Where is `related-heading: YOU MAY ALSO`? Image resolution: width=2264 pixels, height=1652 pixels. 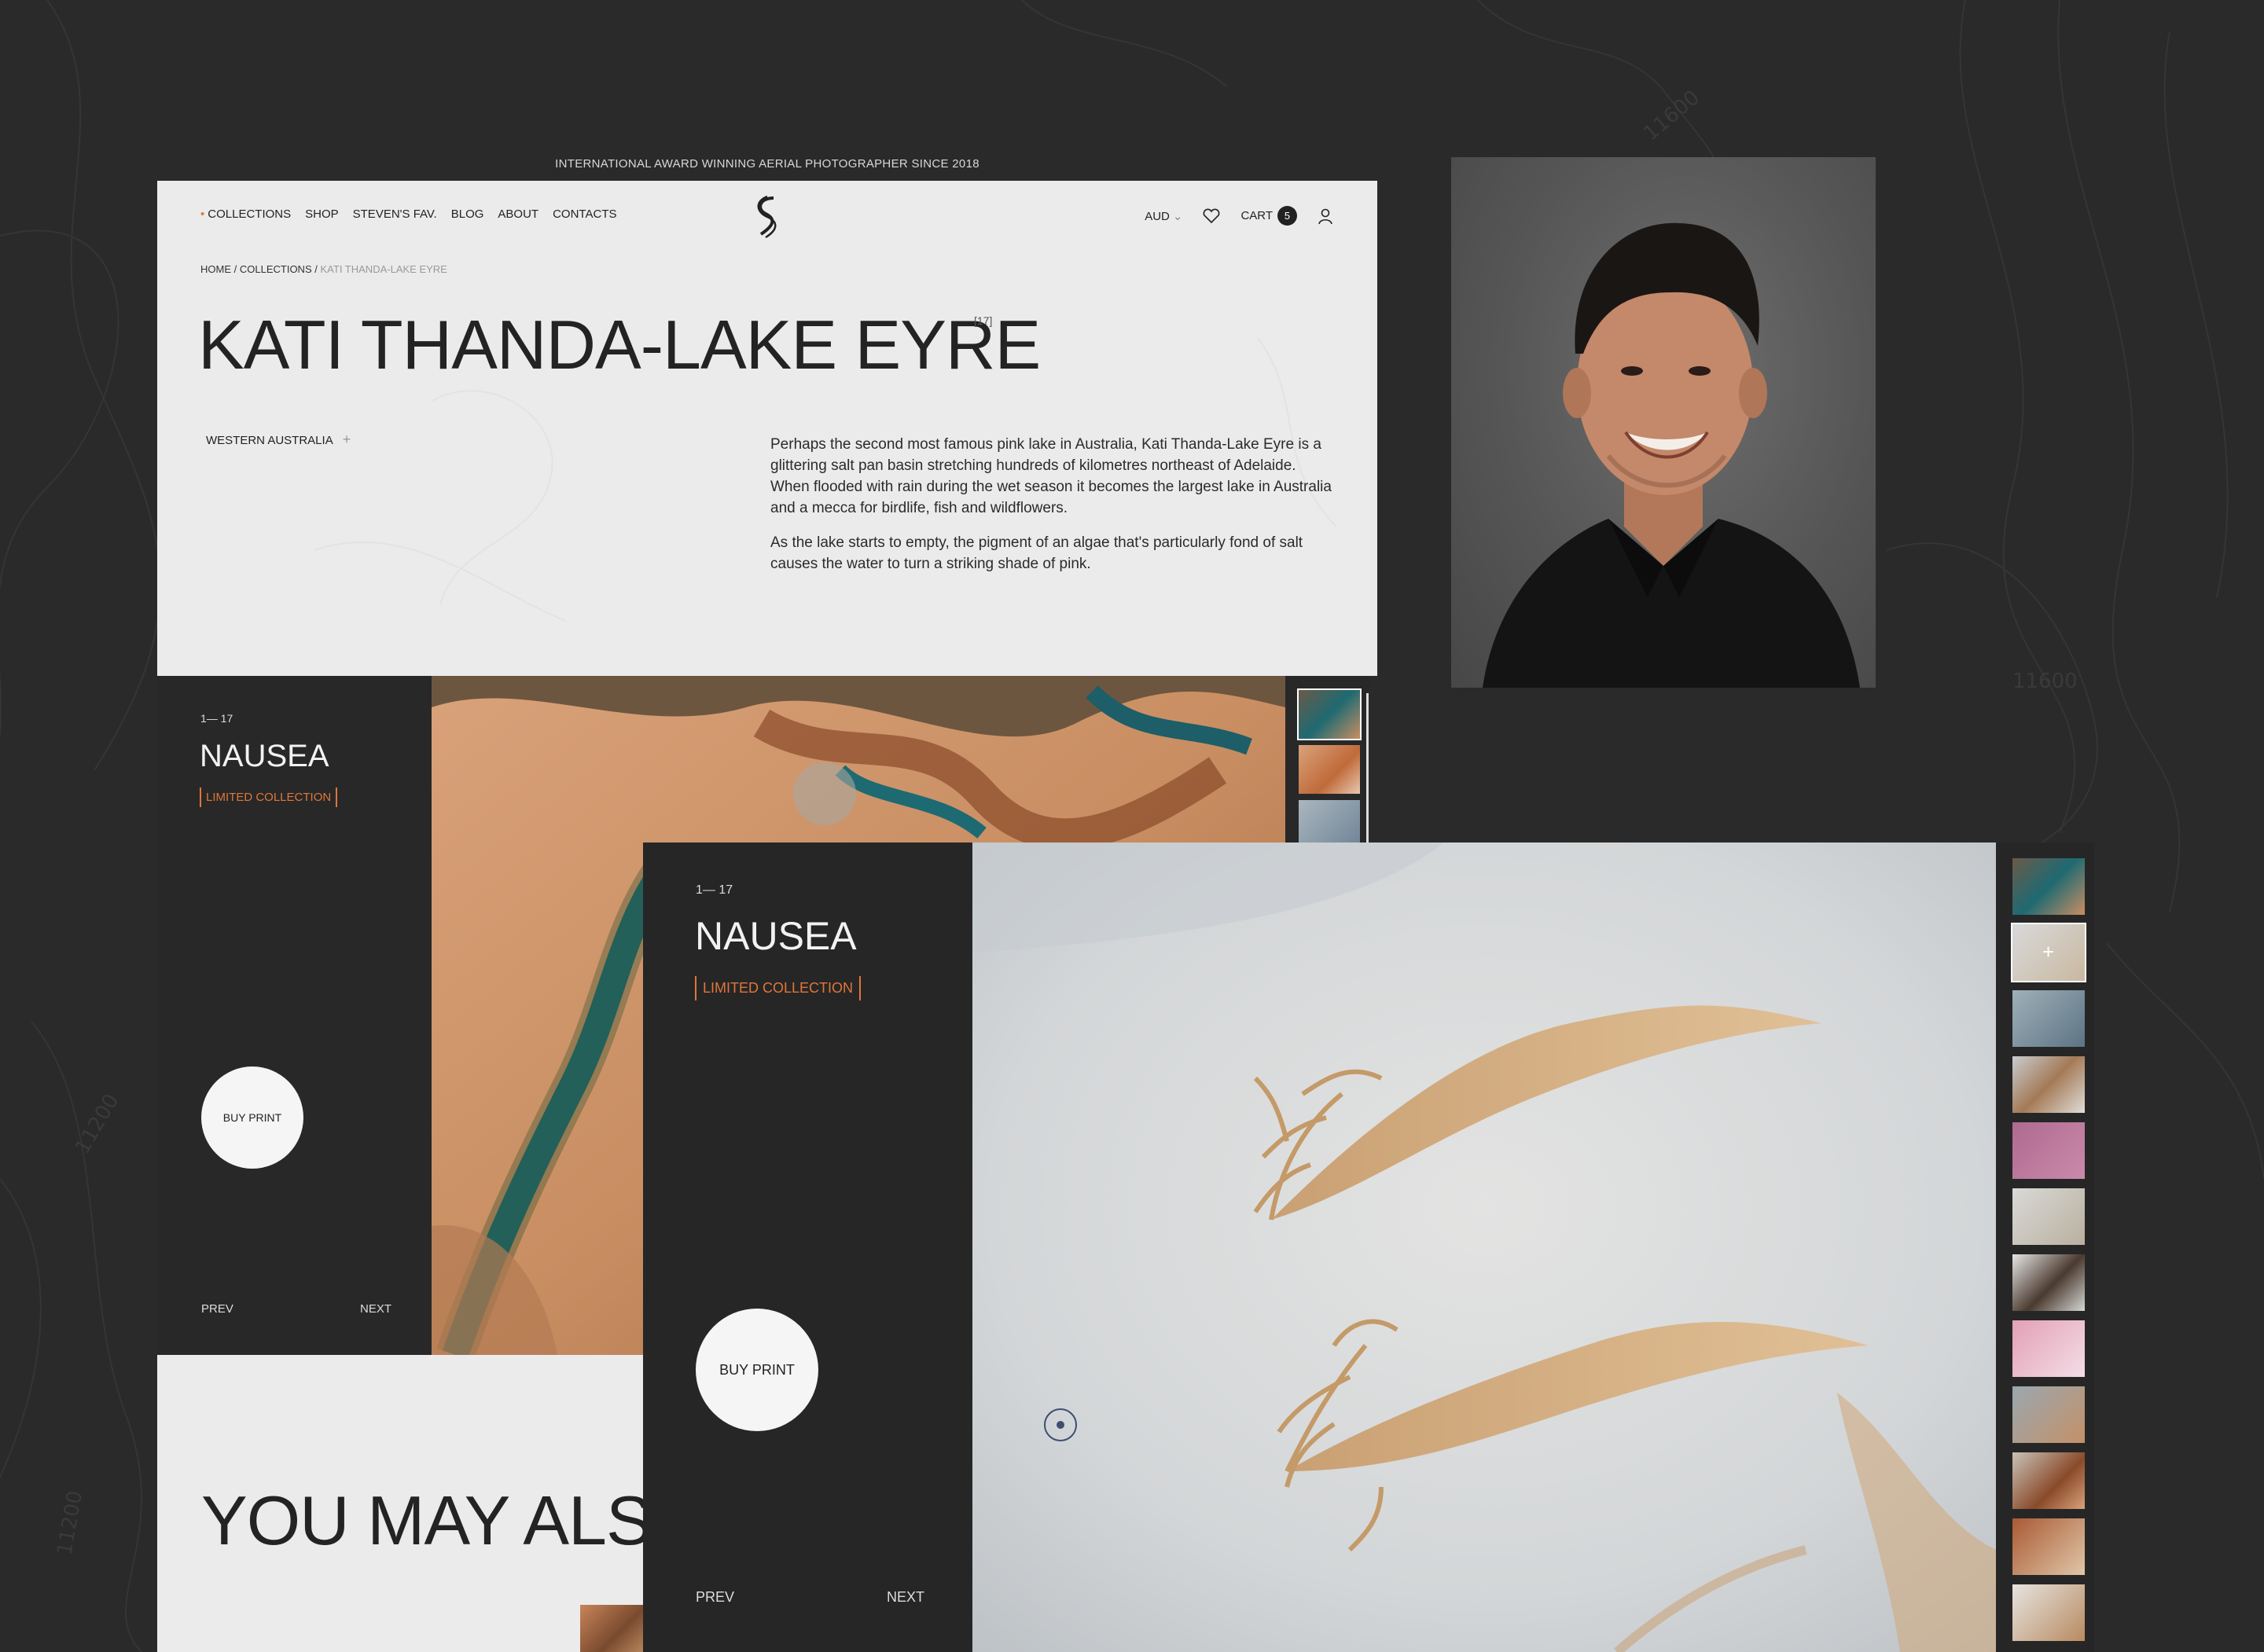 related-heading: YOU MAY ALSO is located at coordinates (453, 1520).